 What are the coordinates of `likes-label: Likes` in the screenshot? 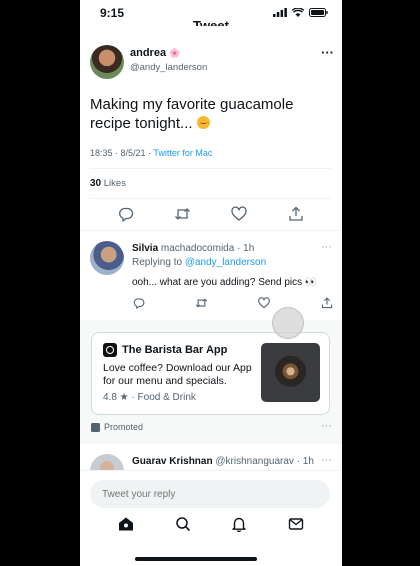 It's located at (113, 183).